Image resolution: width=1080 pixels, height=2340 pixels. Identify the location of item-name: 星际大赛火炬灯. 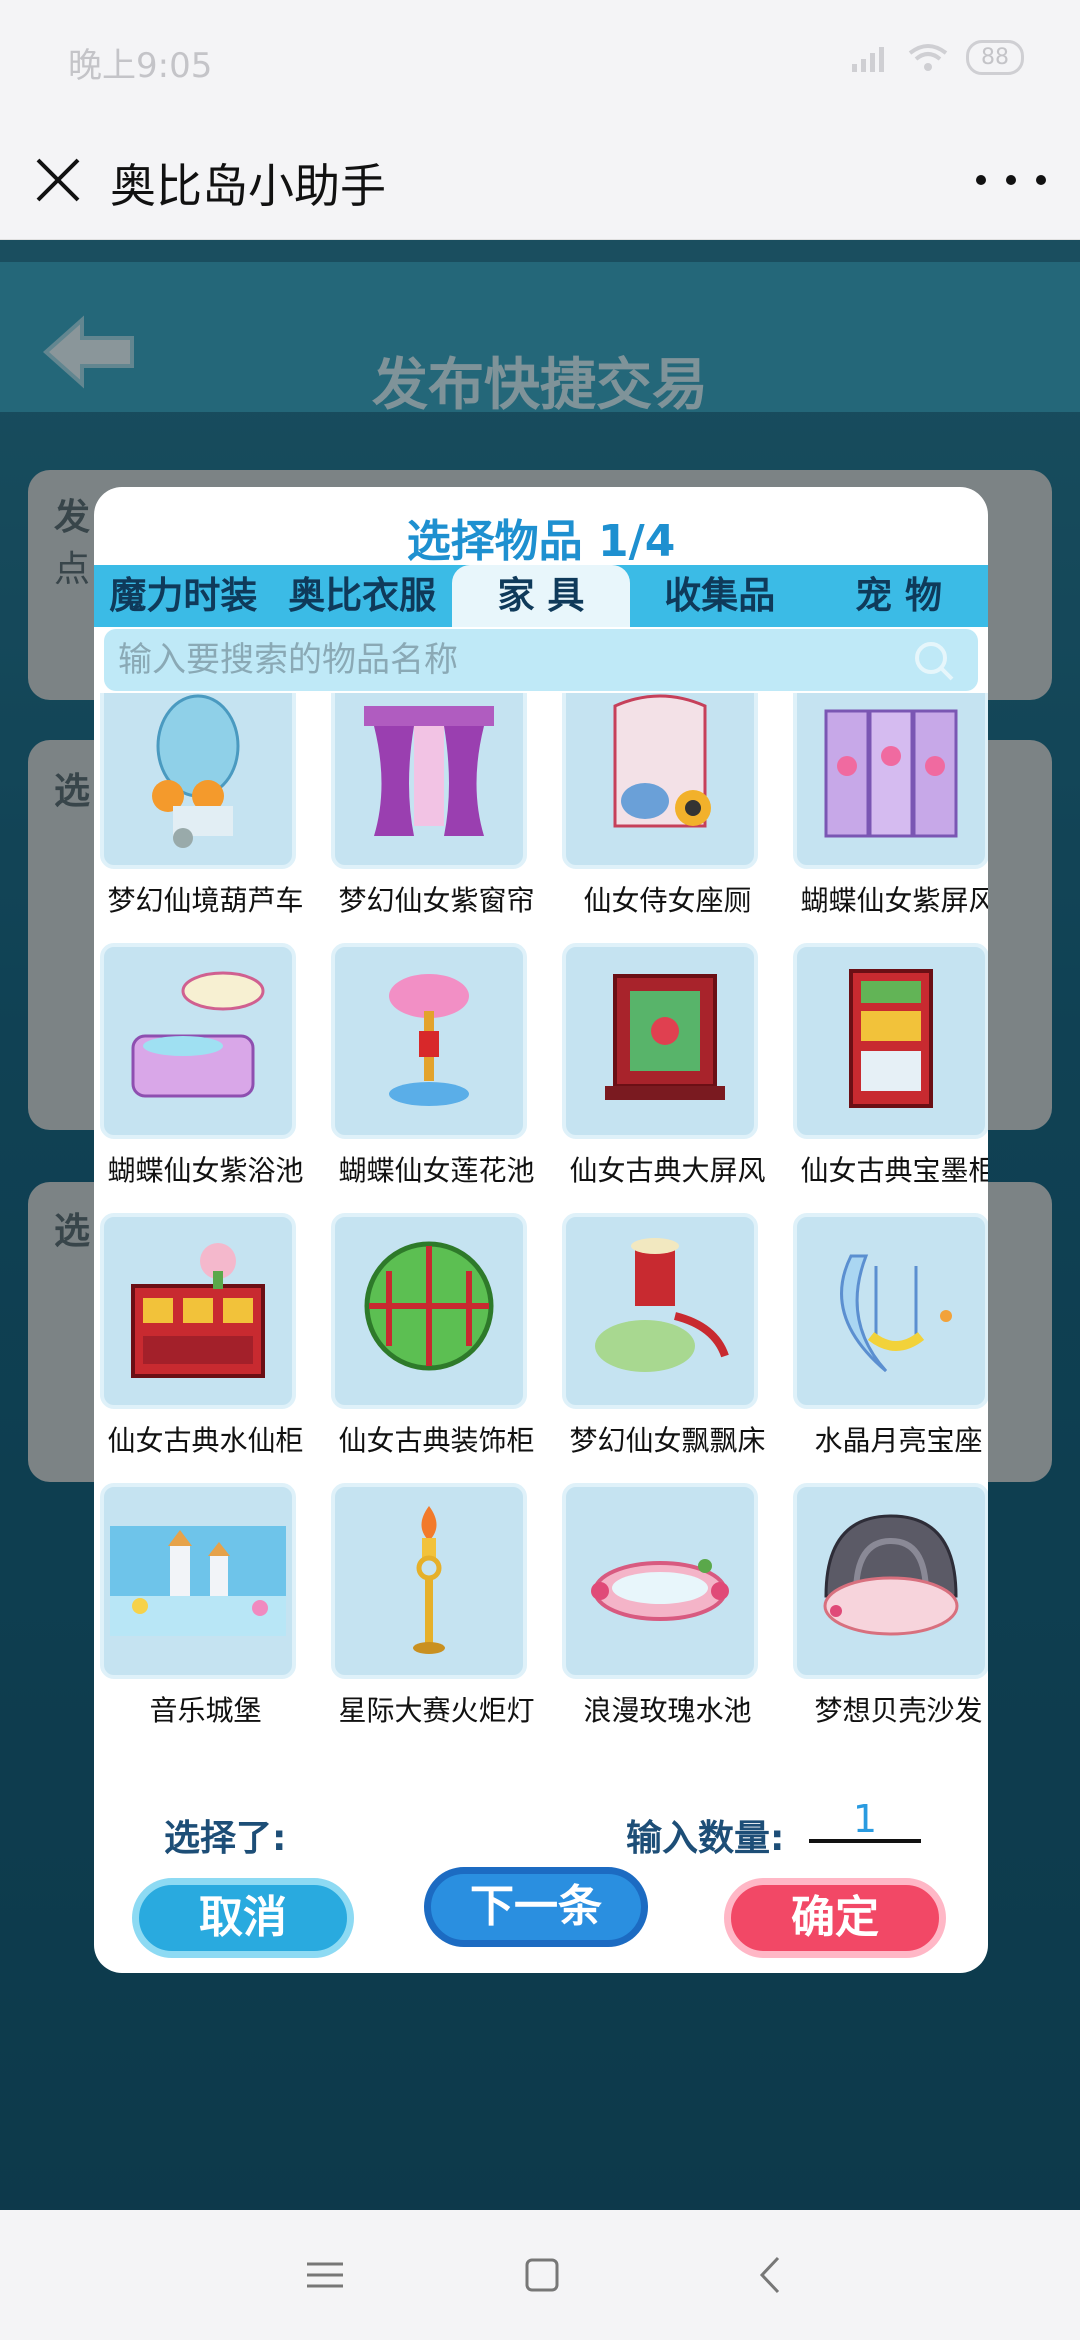
(436, 1710).